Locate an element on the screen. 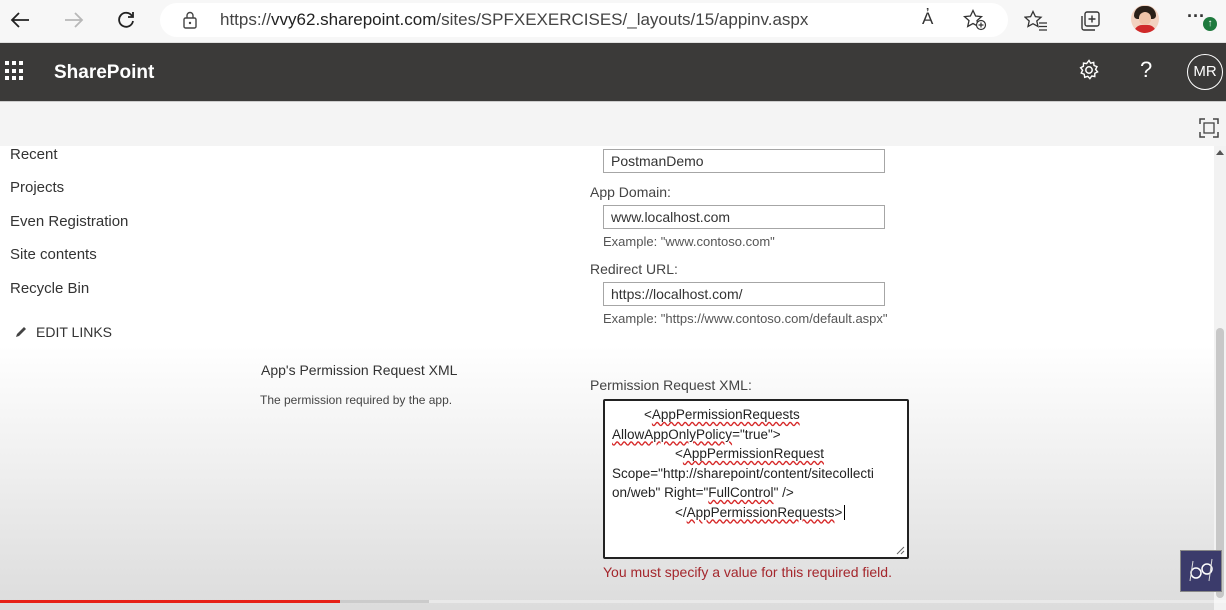  xml-text: AppPermissionRequest is located at coordinates (753, 453).